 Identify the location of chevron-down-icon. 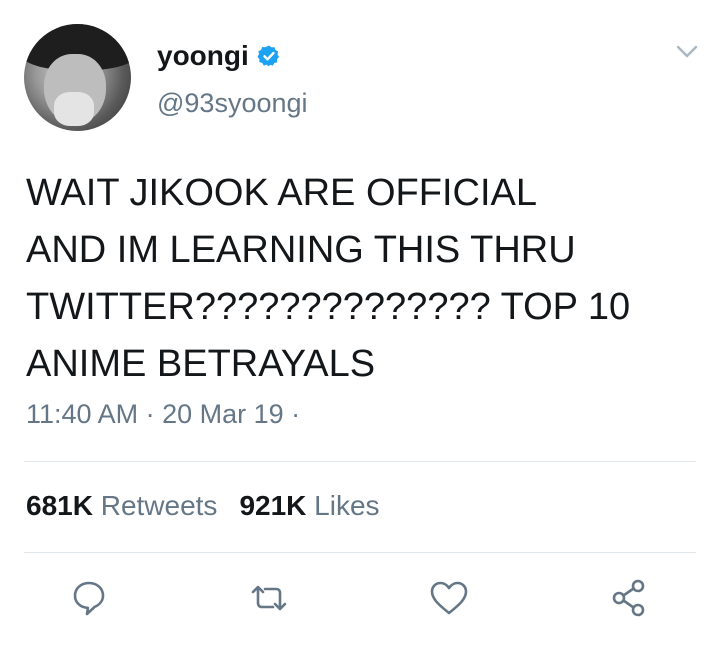
(687, 52).